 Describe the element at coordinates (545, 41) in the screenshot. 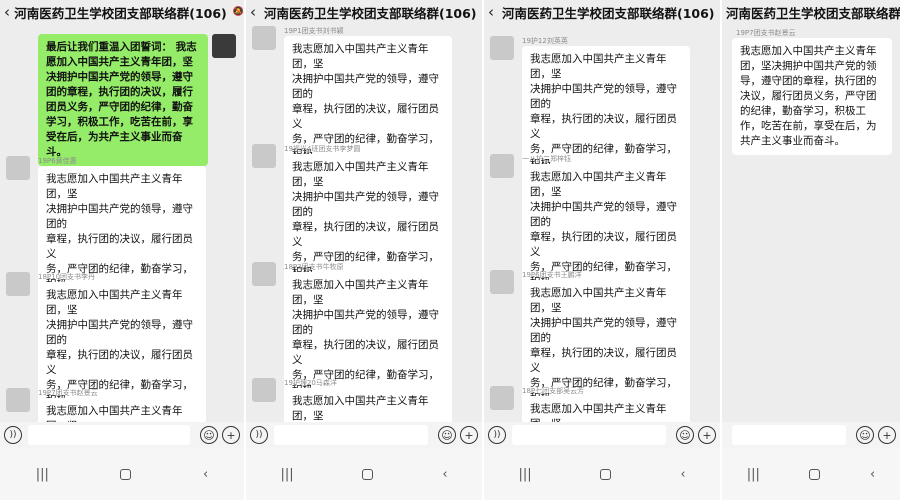

I see `sender-name: 19护12刘英英` at that location.